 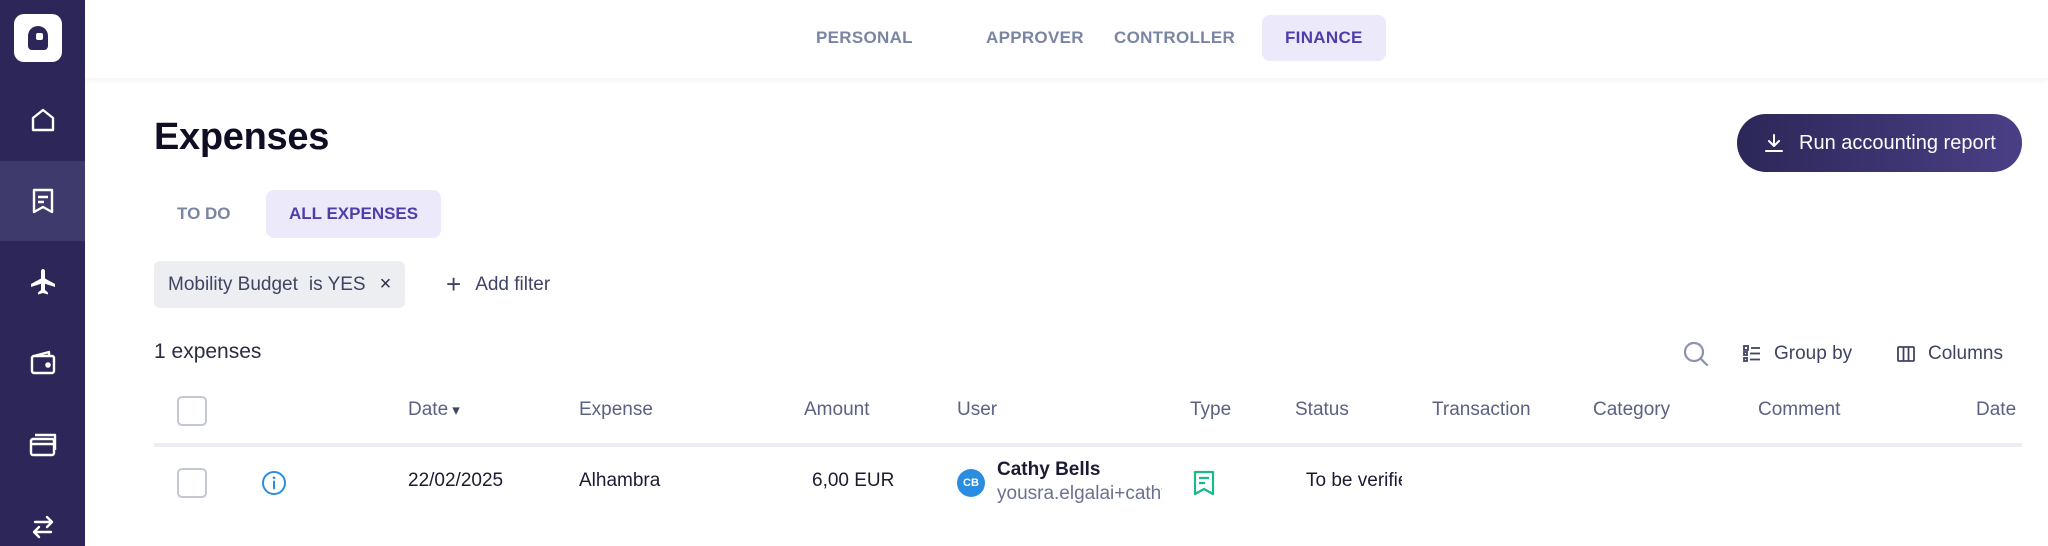 What do you see at coordinates (616, 410) in the screenshot?
I see `column-header-expense: Expense` at bounding box center [616, 410].